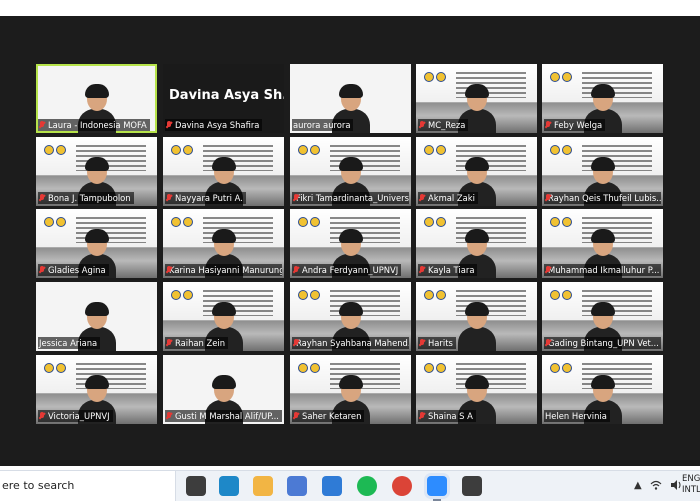  I want to click on settings-gear-icon, so click(472, 486).